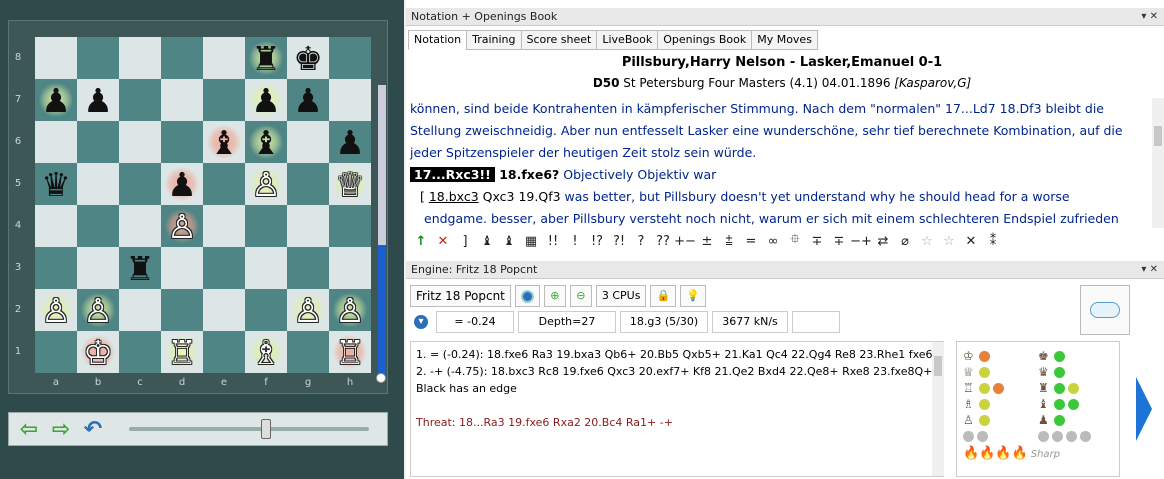 The width and height of the screenshot is (1164, 479). I want to click on forward-button: ⇨, so click(61, 429).